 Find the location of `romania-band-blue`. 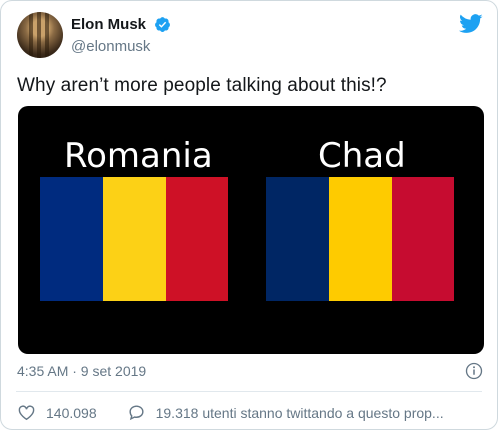

romania-band-blue is located at coordinates (71, 239).